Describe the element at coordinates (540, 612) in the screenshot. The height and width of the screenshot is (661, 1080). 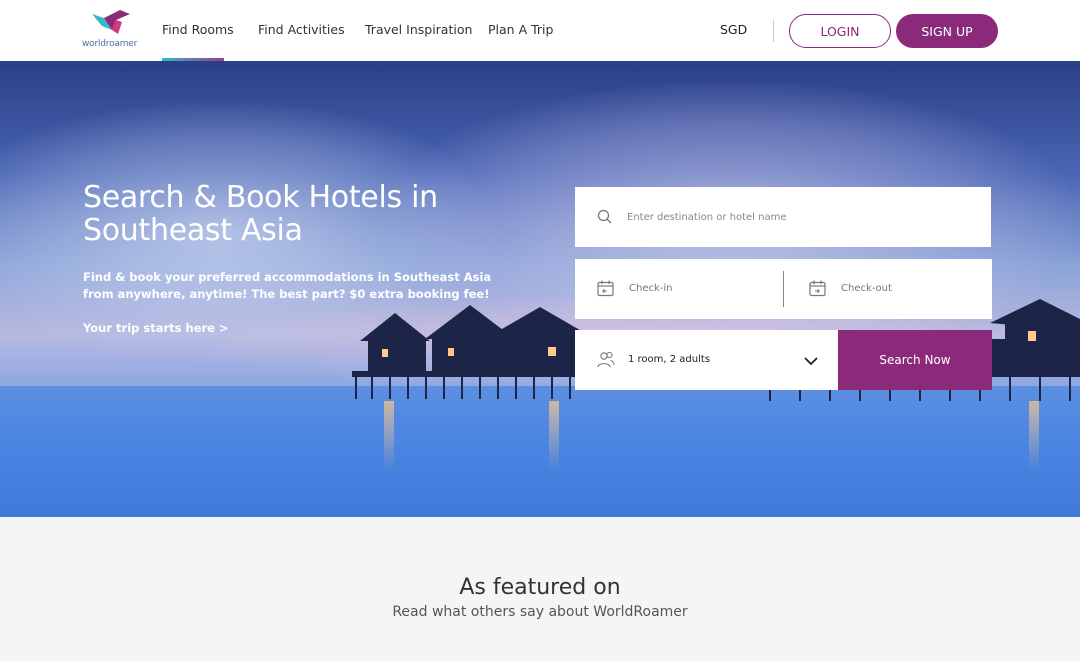
I see `featured-subtitle: Read what others say about WorldRoamer` at that location.